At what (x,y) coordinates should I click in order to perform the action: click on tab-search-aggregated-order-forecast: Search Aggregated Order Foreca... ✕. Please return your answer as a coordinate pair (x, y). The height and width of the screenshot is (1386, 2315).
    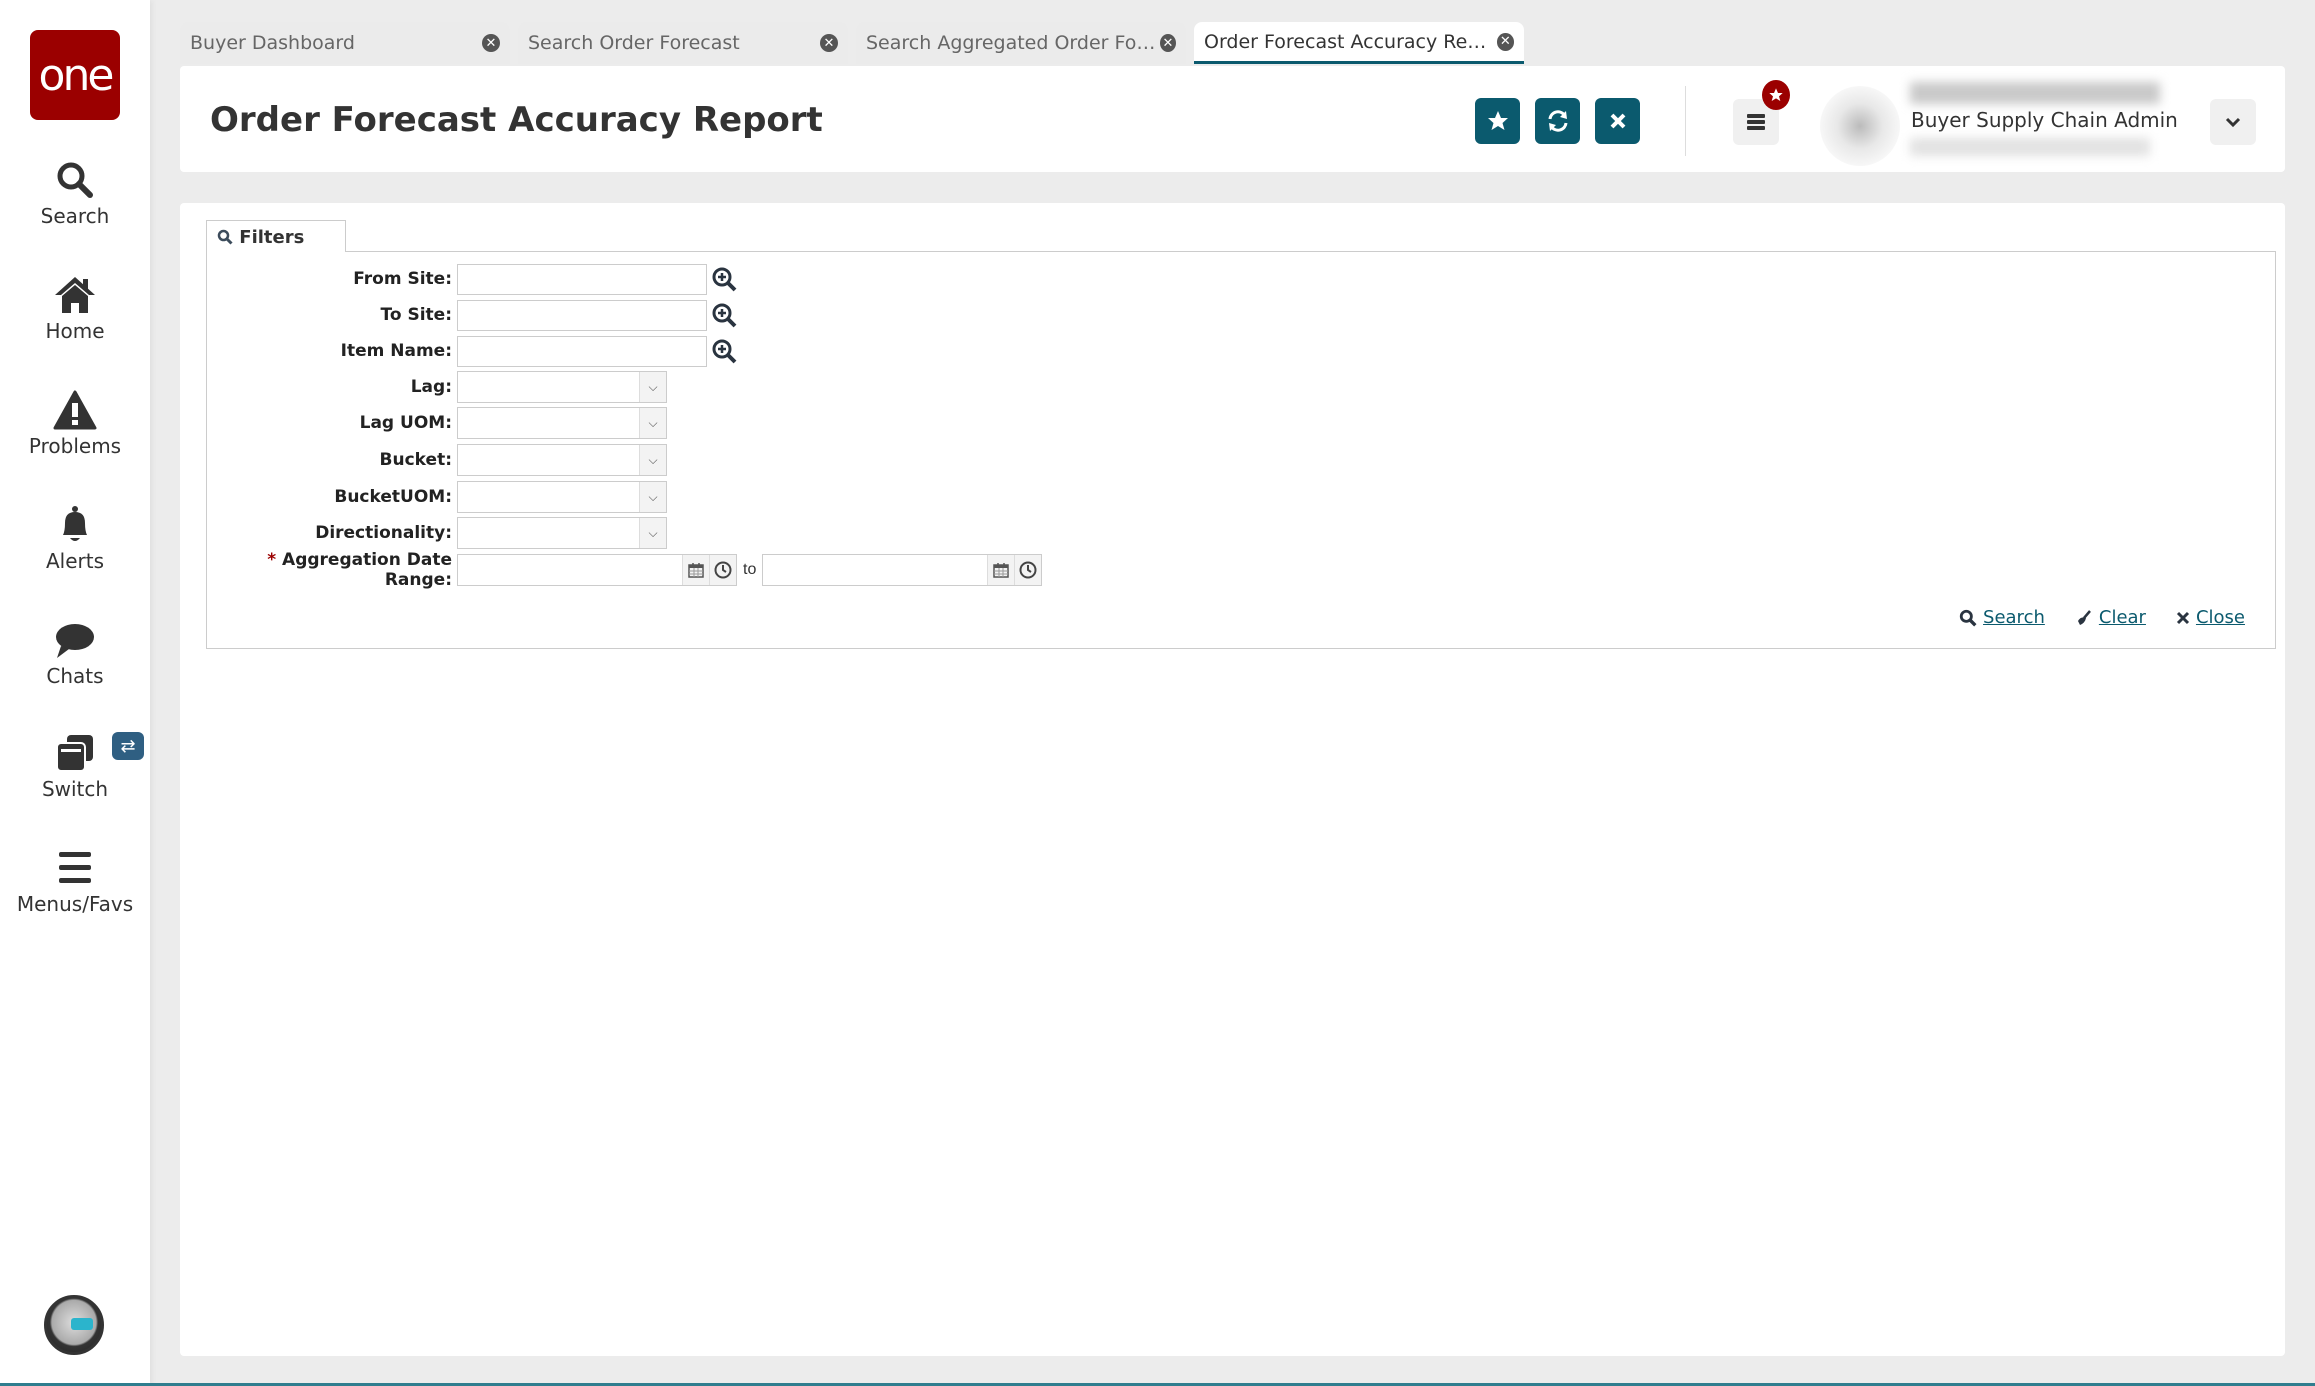
    Looking at the image, I should click on (1021, 43).